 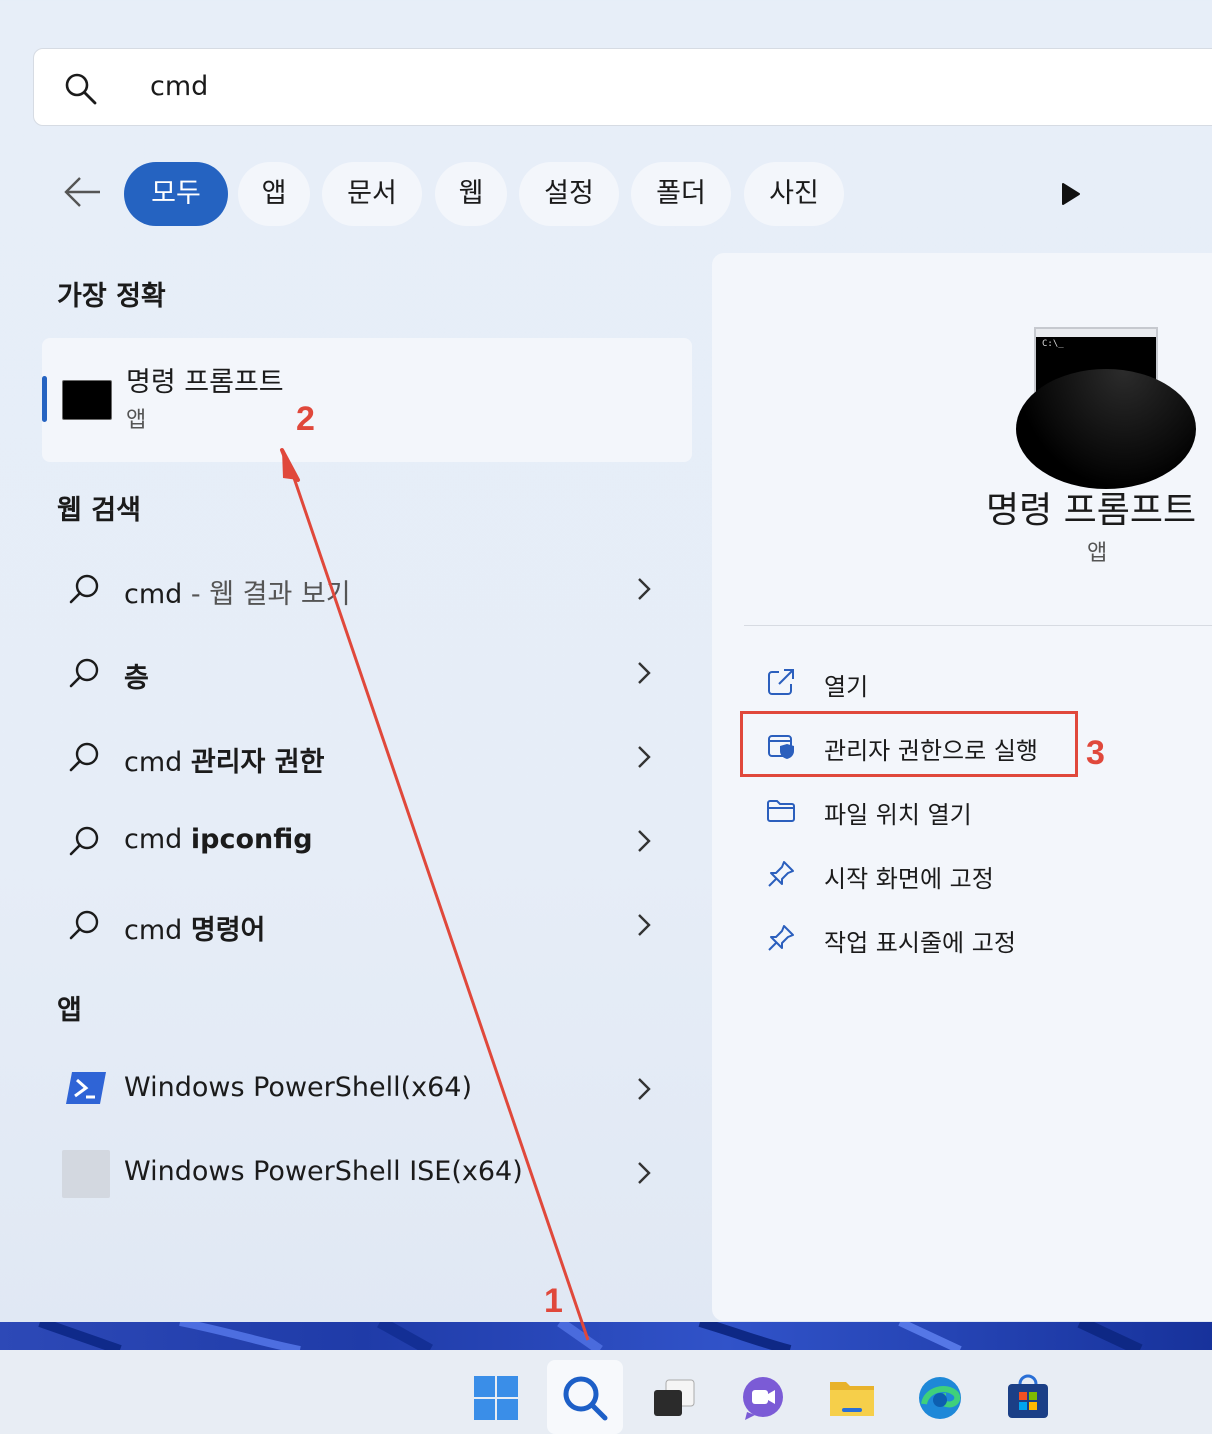 What do you see at coordinates (569, 194) in the screenshot?
I see `filter-settings: 설정` at bounding box center [569, 194].